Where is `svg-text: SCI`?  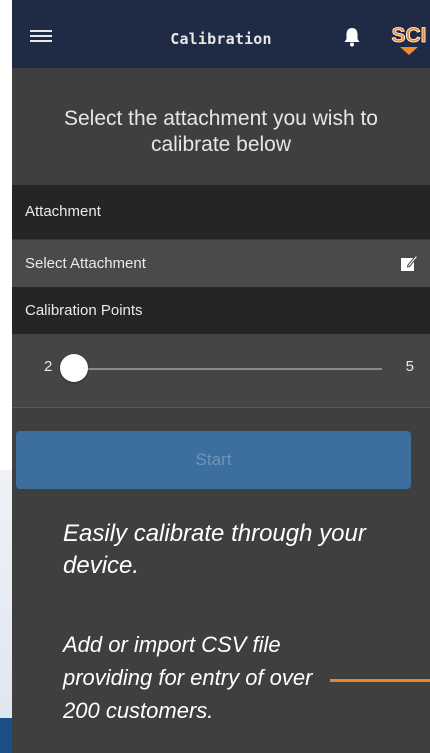
svg-text: SCI is located at coordinates (408, 35).